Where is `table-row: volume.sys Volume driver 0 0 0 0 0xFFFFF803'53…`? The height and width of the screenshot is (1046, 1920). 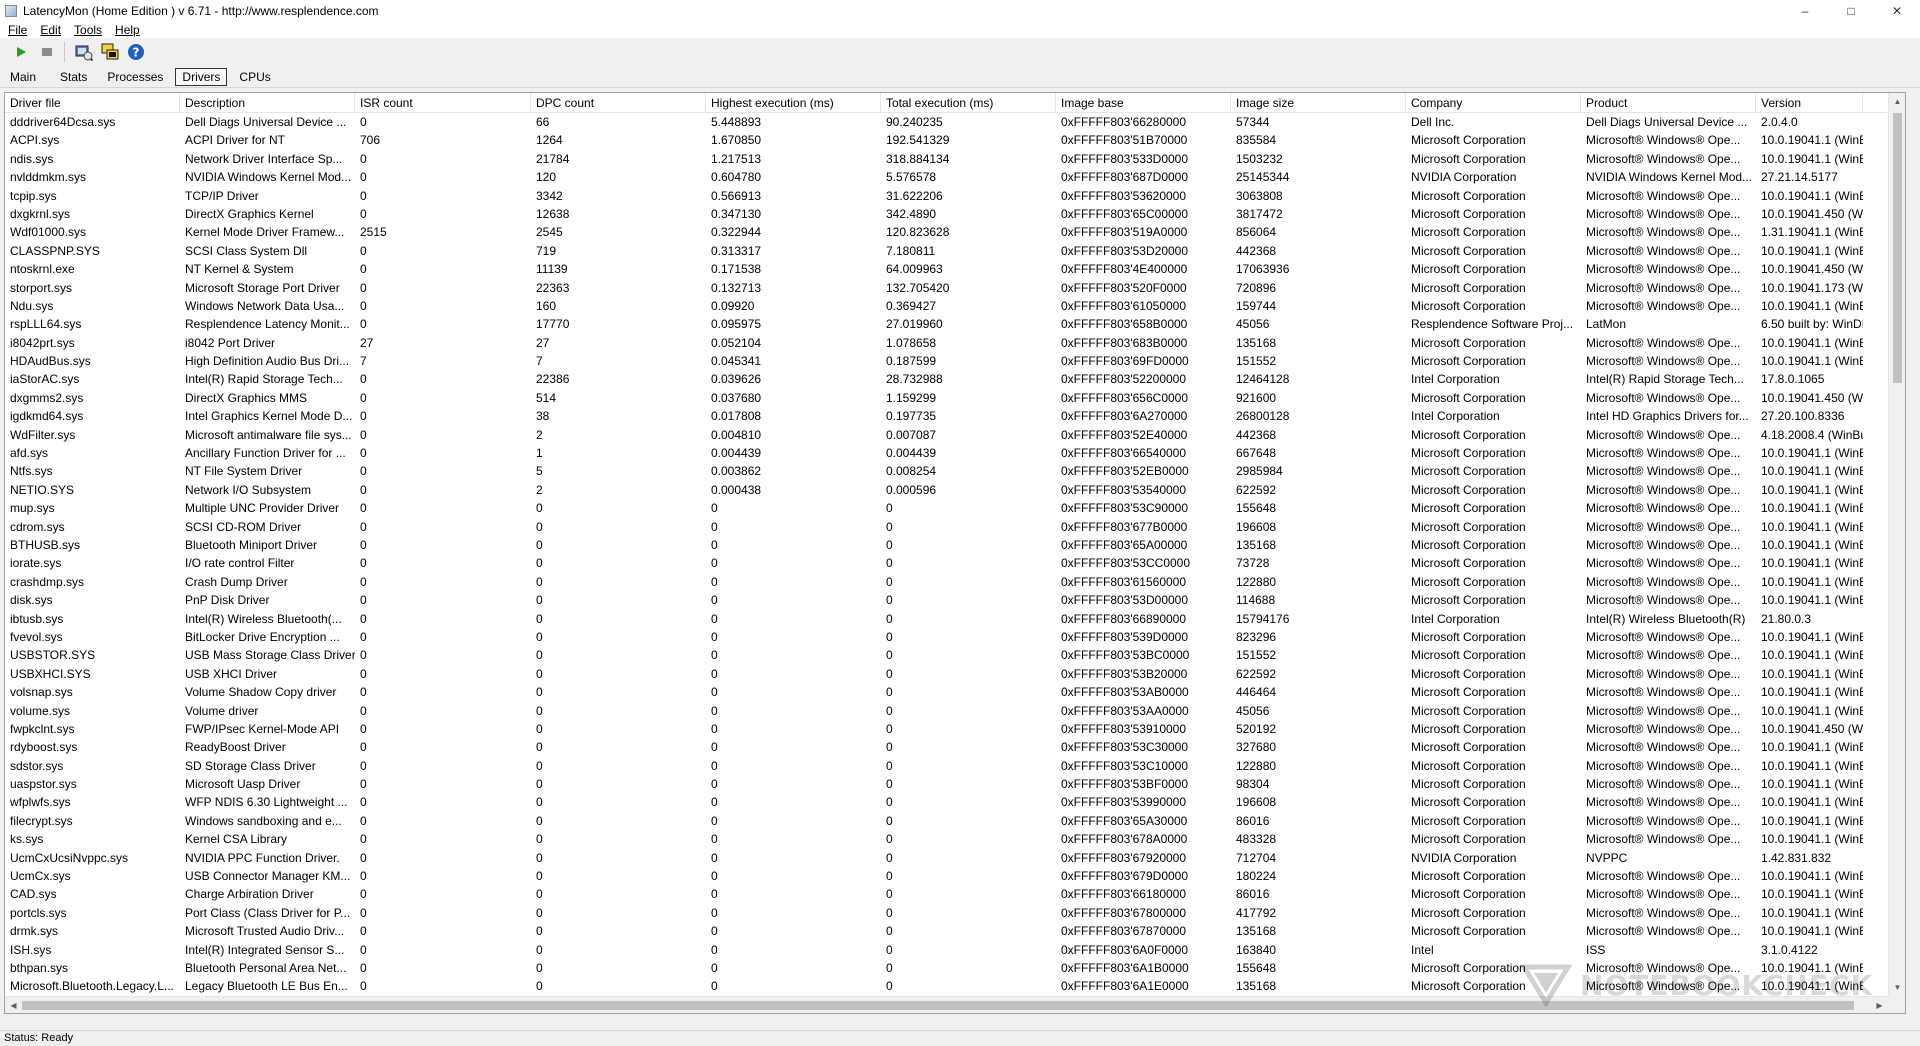 table-row: volume.sys Volume driver 0 0 0 0 0xFFFFF803'53… is located at coordinates (946, 711).